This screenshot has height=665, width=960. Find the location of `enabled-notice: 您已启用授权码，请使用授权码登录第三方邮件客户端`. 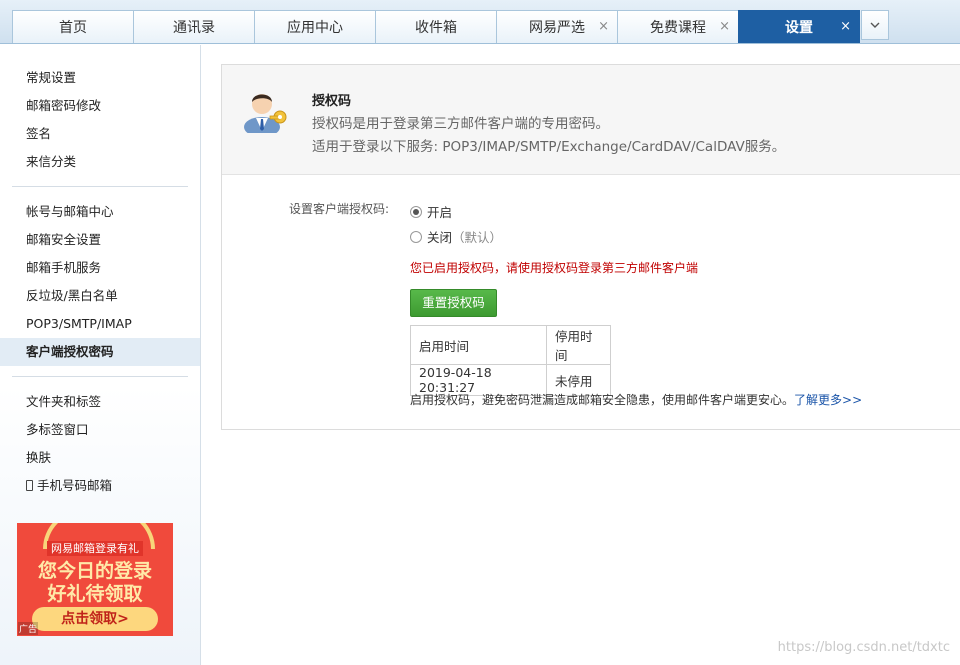

enabled-notice: 您已启用授权码，请使用授权码登录第三方邮件客户端 is located at coordinates (554, 268).